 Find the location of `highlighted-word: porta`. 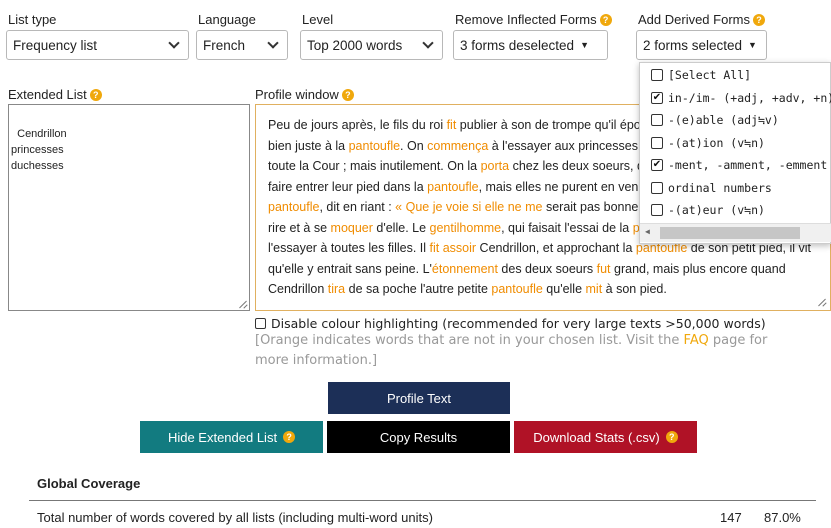

highlighted-word: porta is located at coordinates (495, 166).